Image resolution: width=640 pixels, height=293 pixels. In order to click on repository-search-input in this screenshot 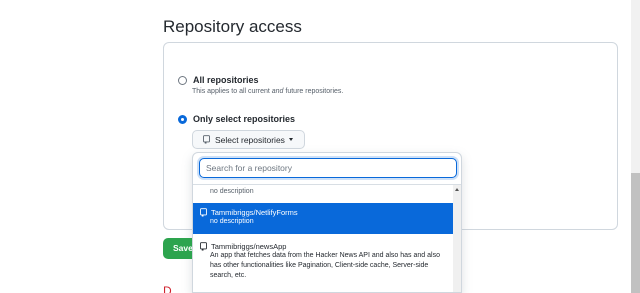, I will do `click(328, 168)`.